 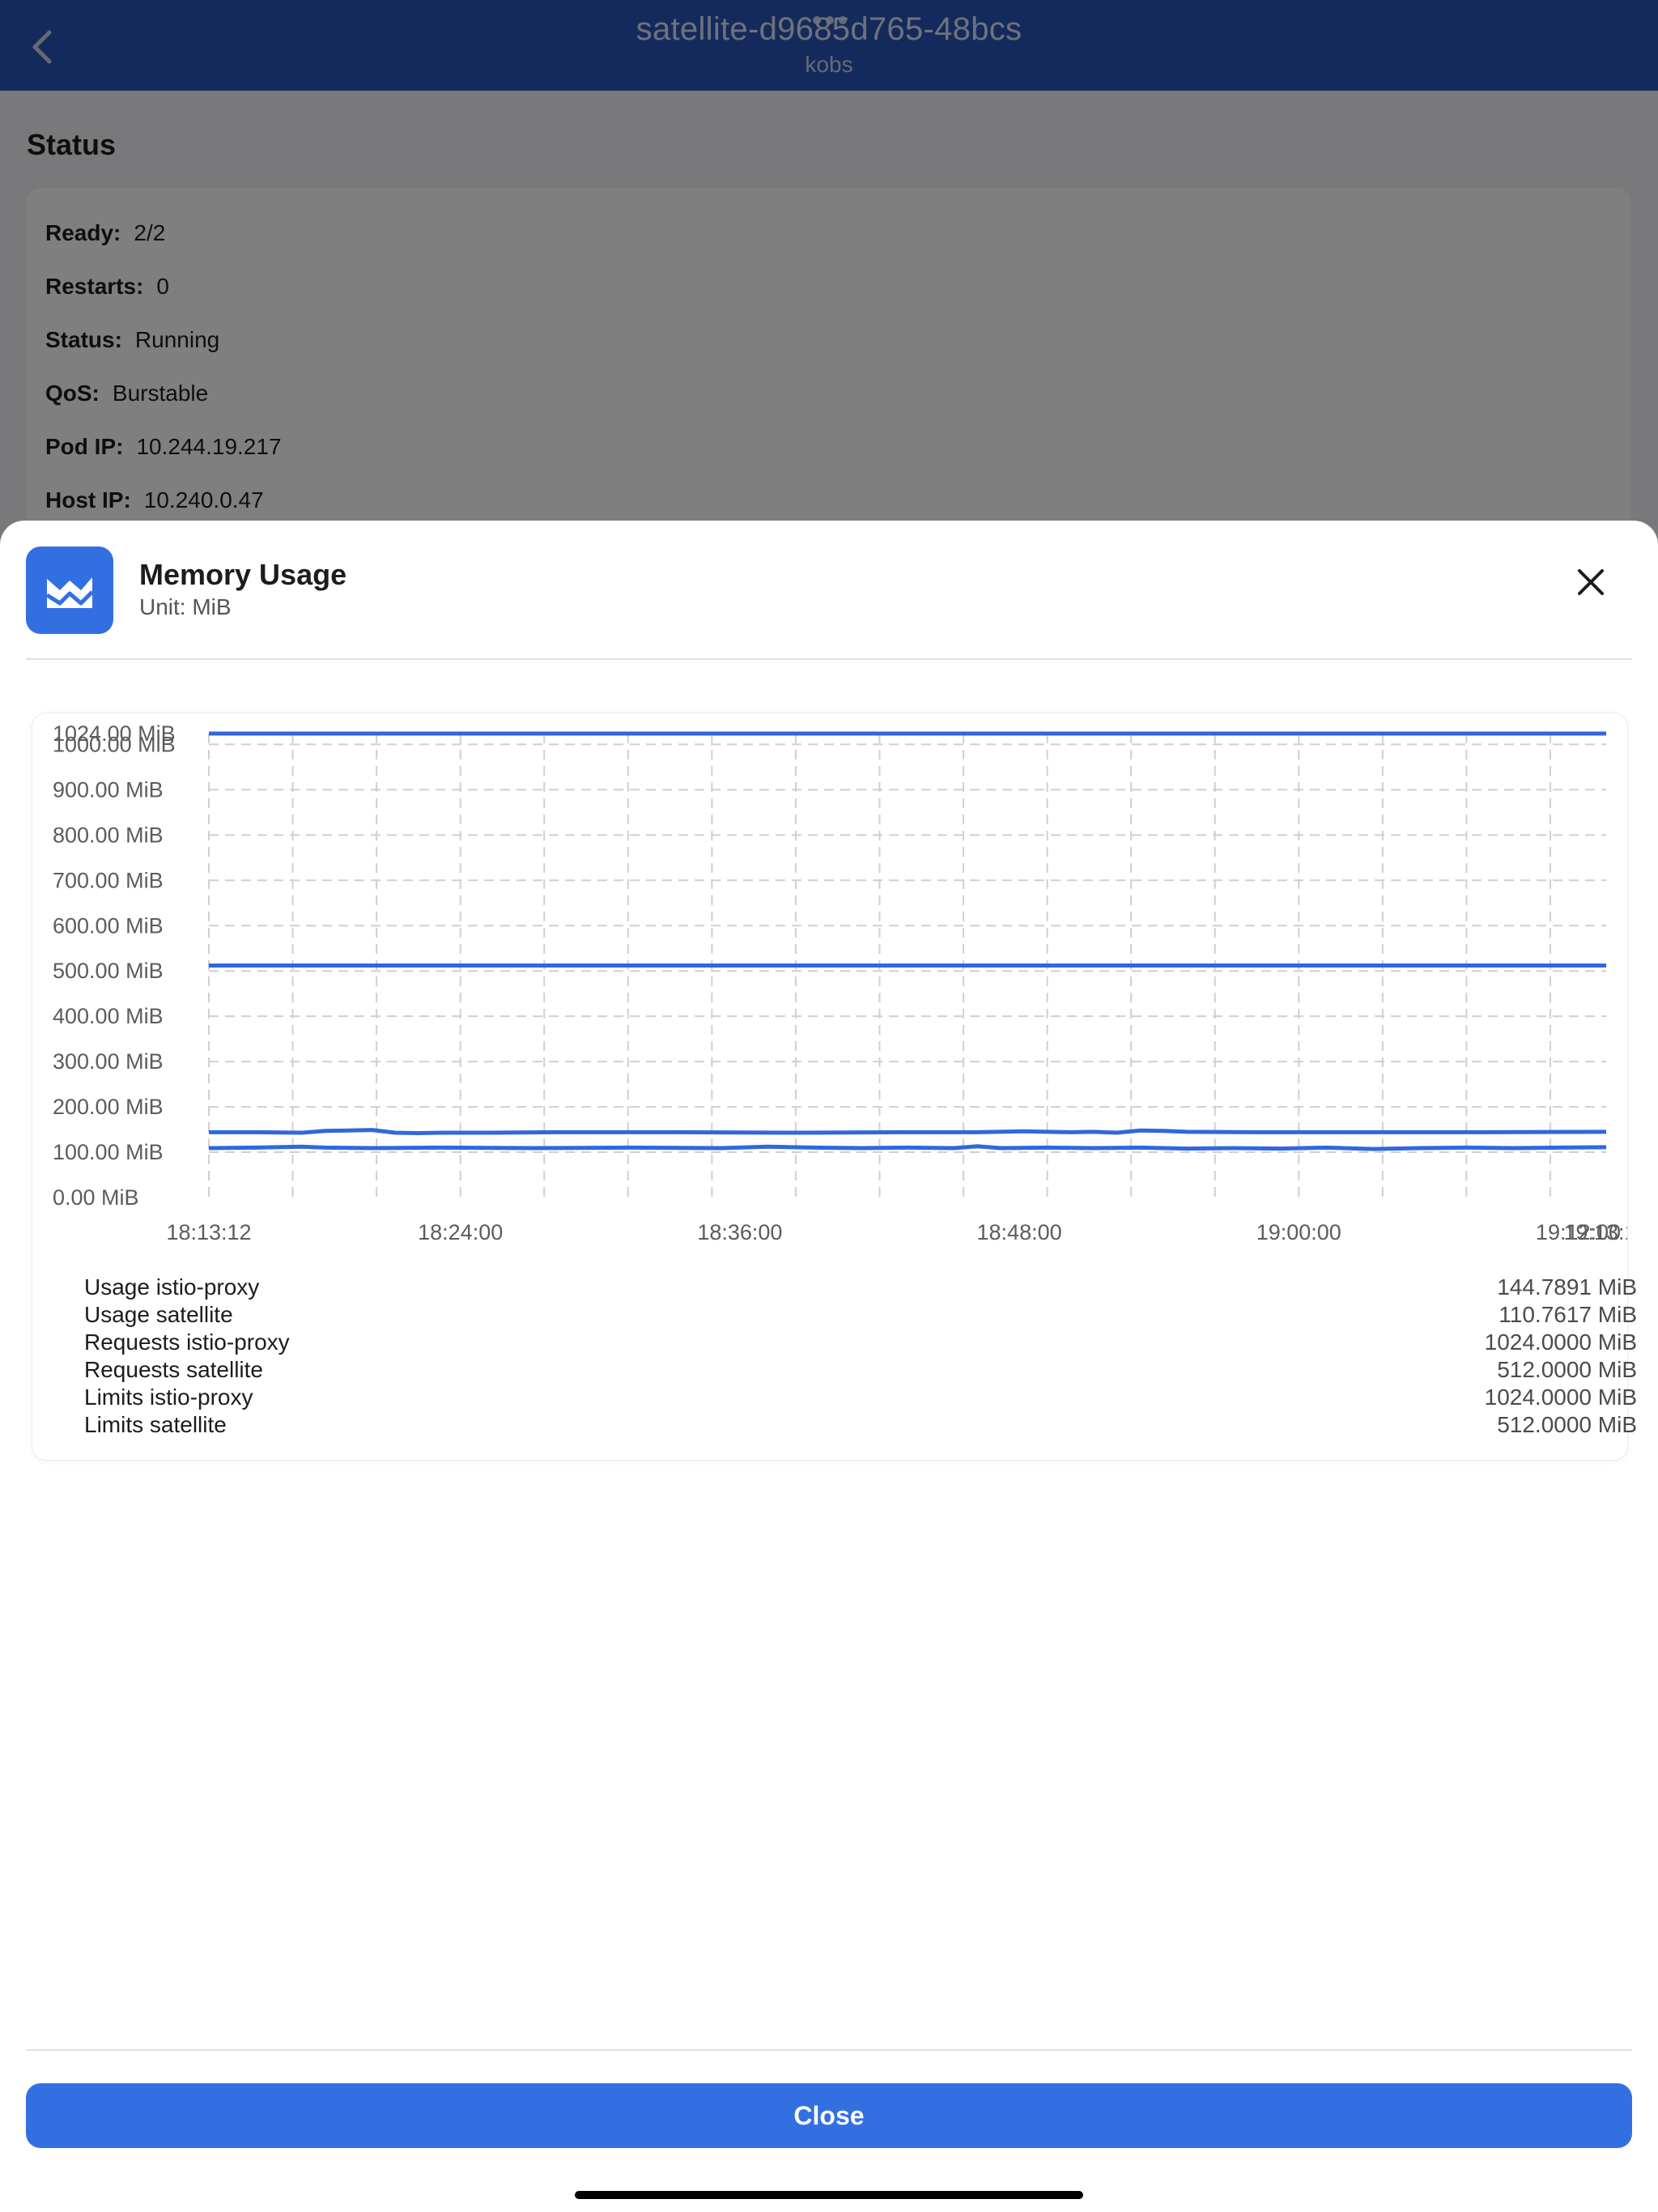 I want to click on y-tick-label: 400.00 MiB, so click(x=108, y=1016).